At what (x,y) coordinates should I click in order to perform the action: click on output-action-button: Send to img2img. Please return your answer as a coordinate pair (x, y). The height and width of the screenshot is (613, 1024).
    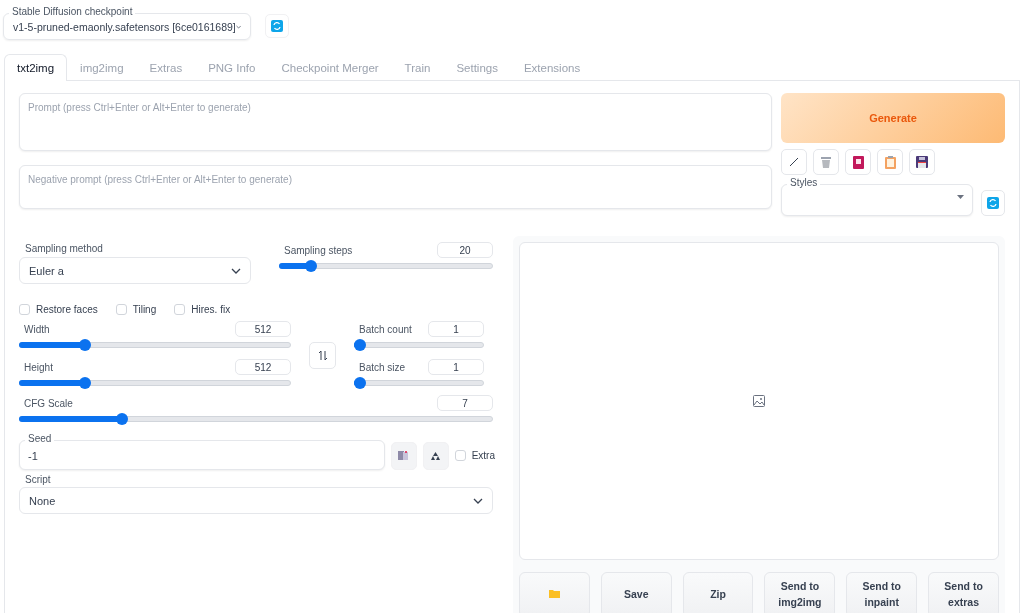
    Looking at the image, I should click on (800, 592).